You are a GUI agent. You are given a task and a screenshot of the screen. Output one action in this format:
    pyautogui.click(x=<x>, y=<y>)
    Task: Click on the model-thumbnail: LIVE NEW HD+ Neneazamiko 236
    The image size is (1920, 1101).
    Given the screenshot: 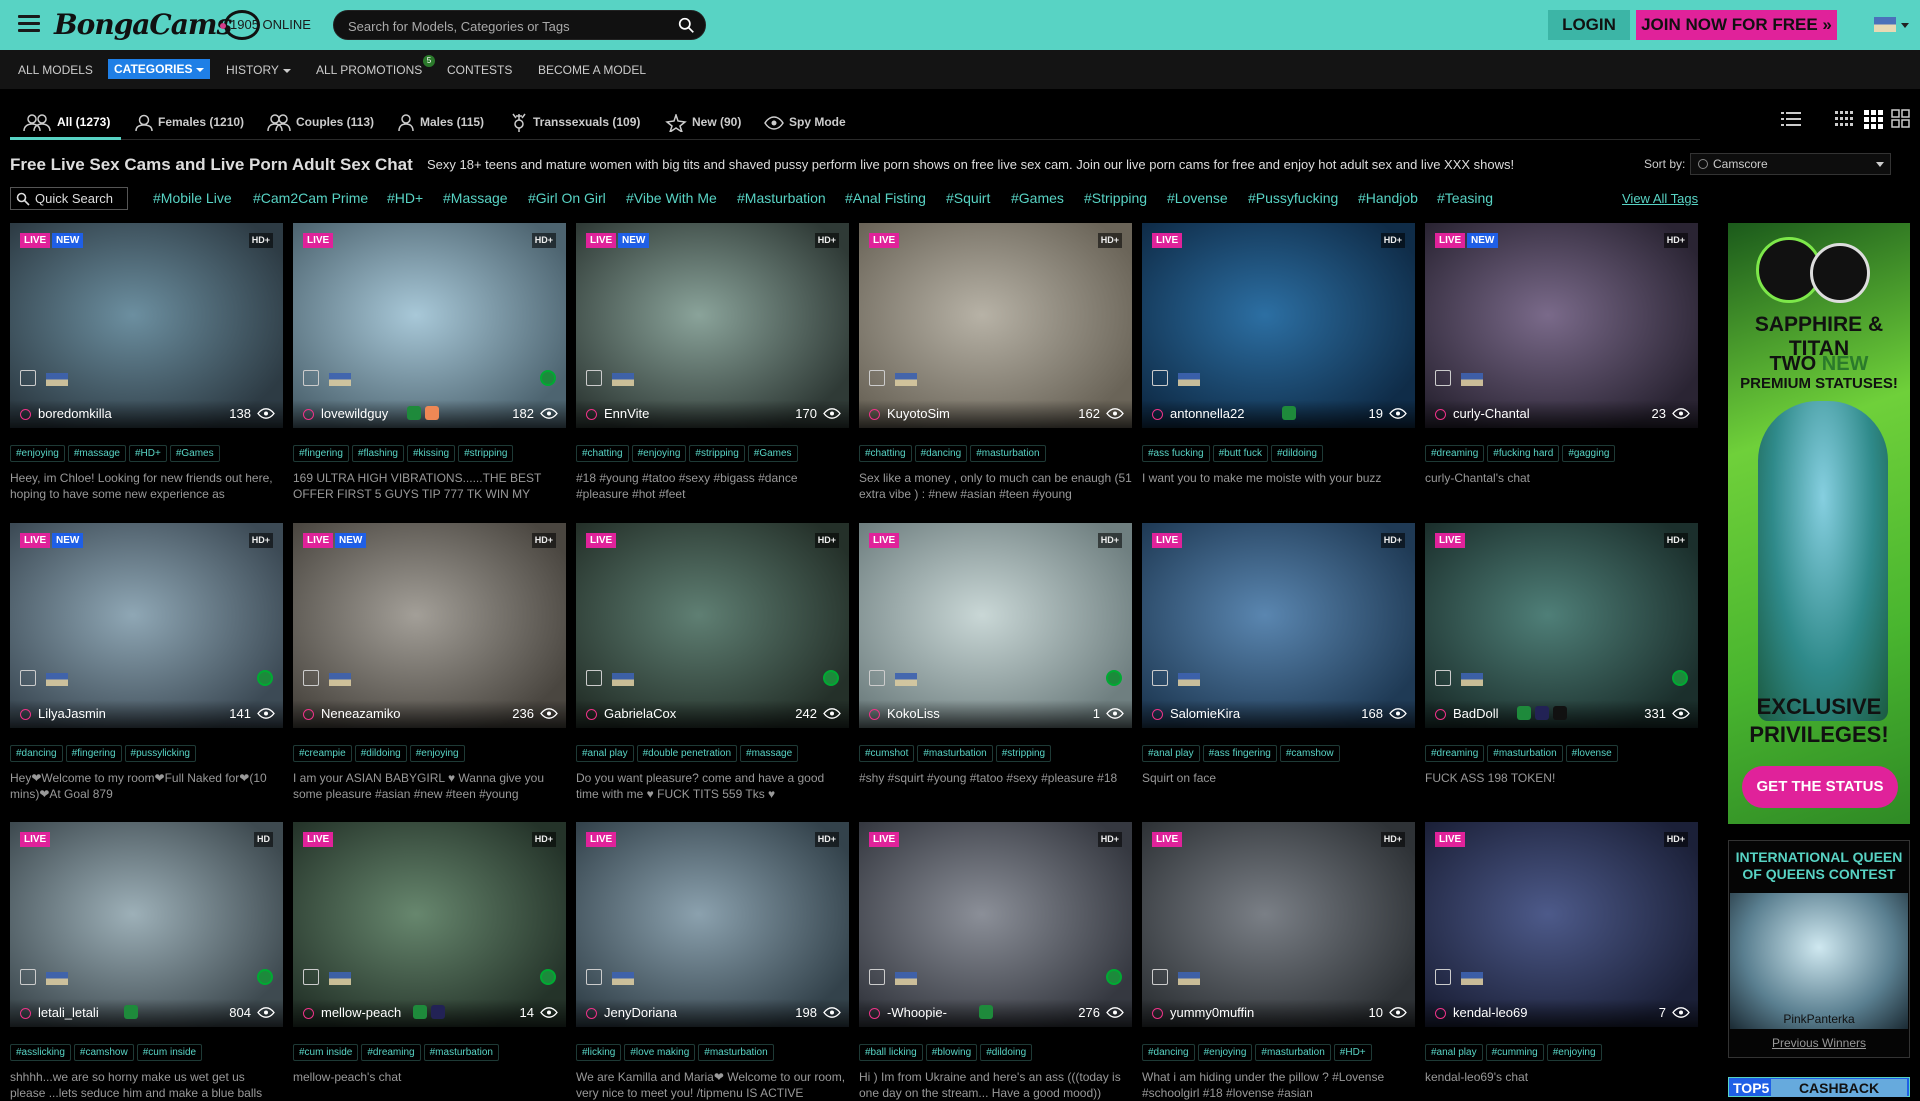 What is the action you would take?
    pyautogui.click(x=429, y=625)
    